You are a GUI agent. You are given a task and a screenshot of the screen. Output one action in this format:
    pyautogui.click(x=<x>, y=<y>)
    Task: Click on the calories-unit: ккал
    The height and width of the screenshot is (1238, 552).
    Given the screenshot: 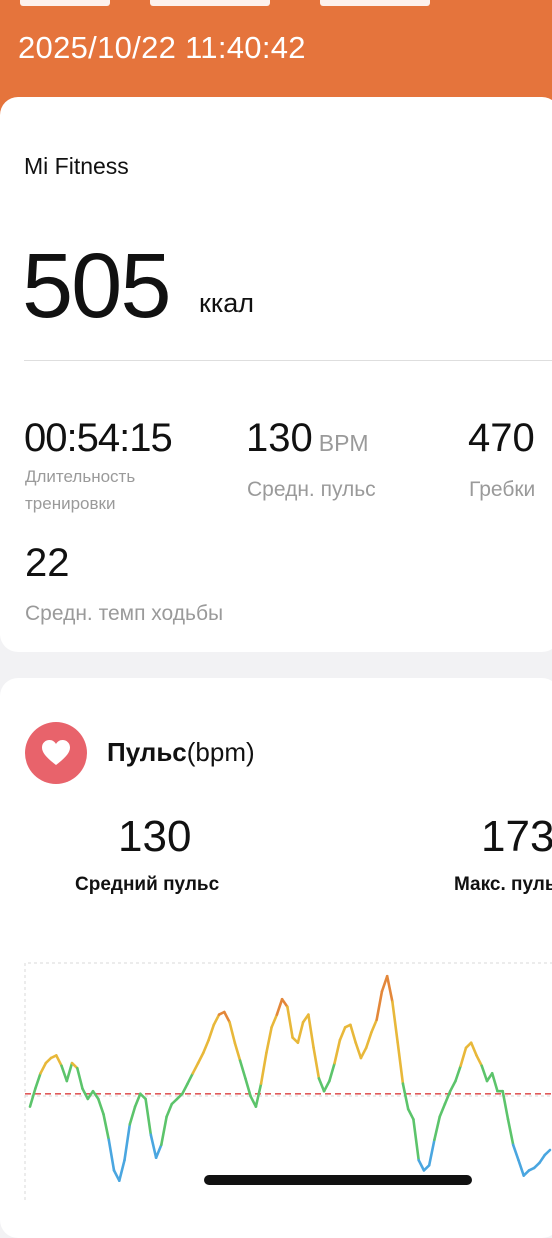 What is the action you would take?
    pyautogui.click(x=226, y=303)
    